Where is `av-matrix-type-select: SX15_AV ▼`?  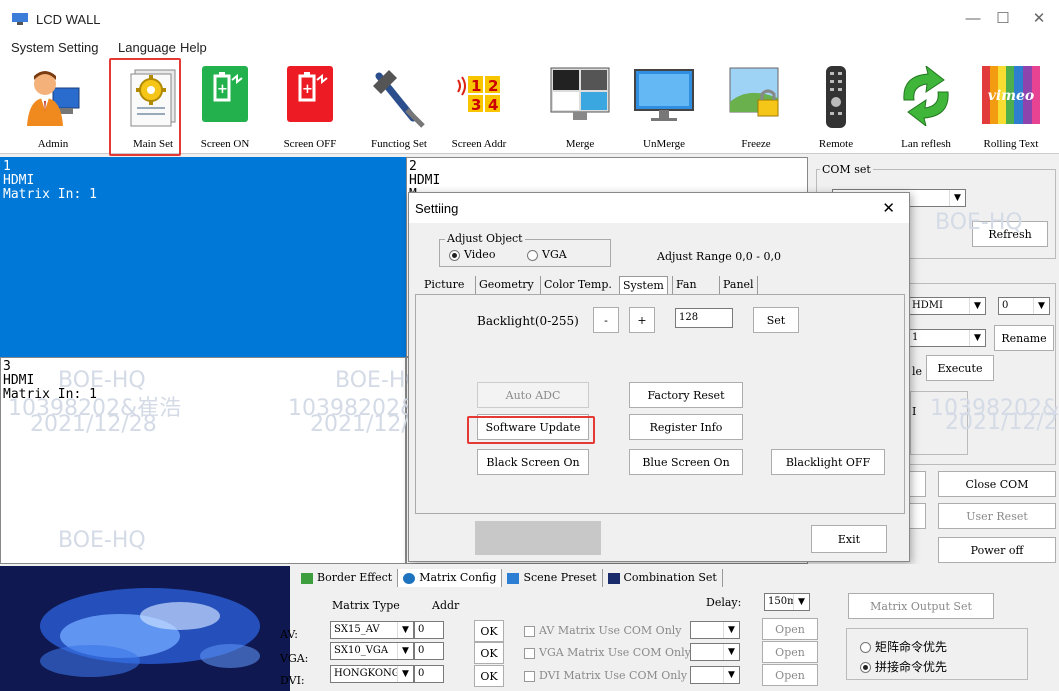
av-matrix-type-select: SX15_AV ▼ is located at coordinates (372, 630).